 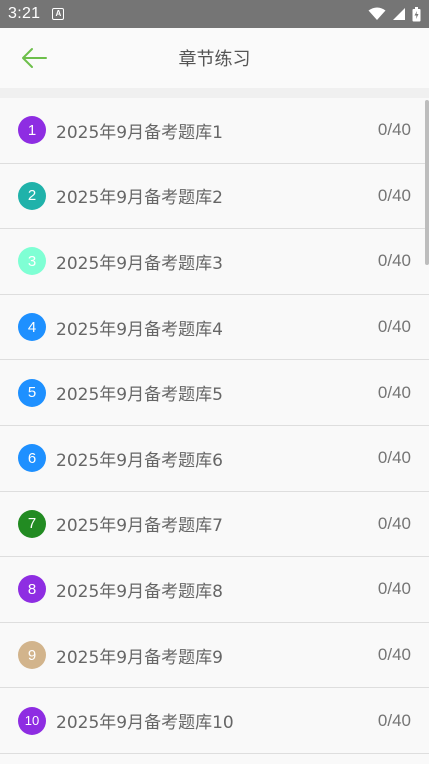 I want to click on chapter-title: 2025年9月备考题库3, so click(x=139, y=263).